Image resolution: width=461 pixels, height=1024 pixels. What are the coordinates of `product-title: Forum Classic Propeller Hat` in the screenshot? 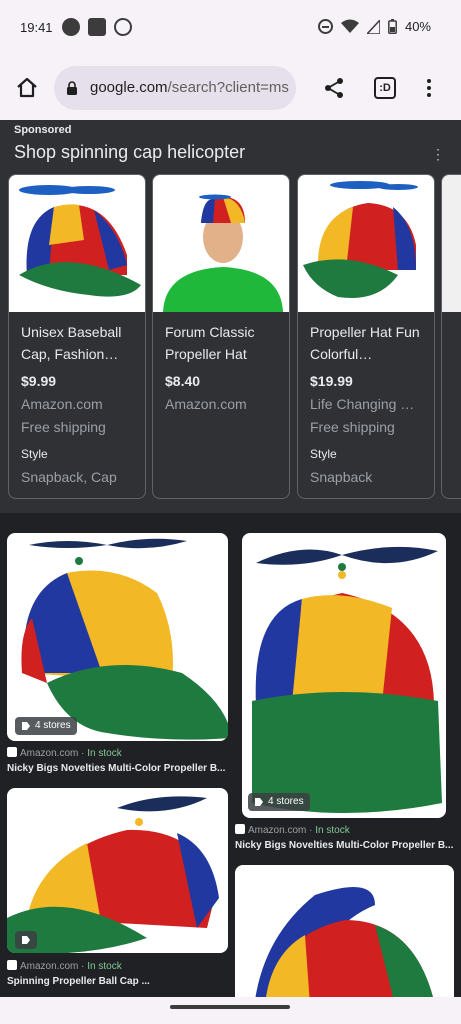 It's located at (210, 343).